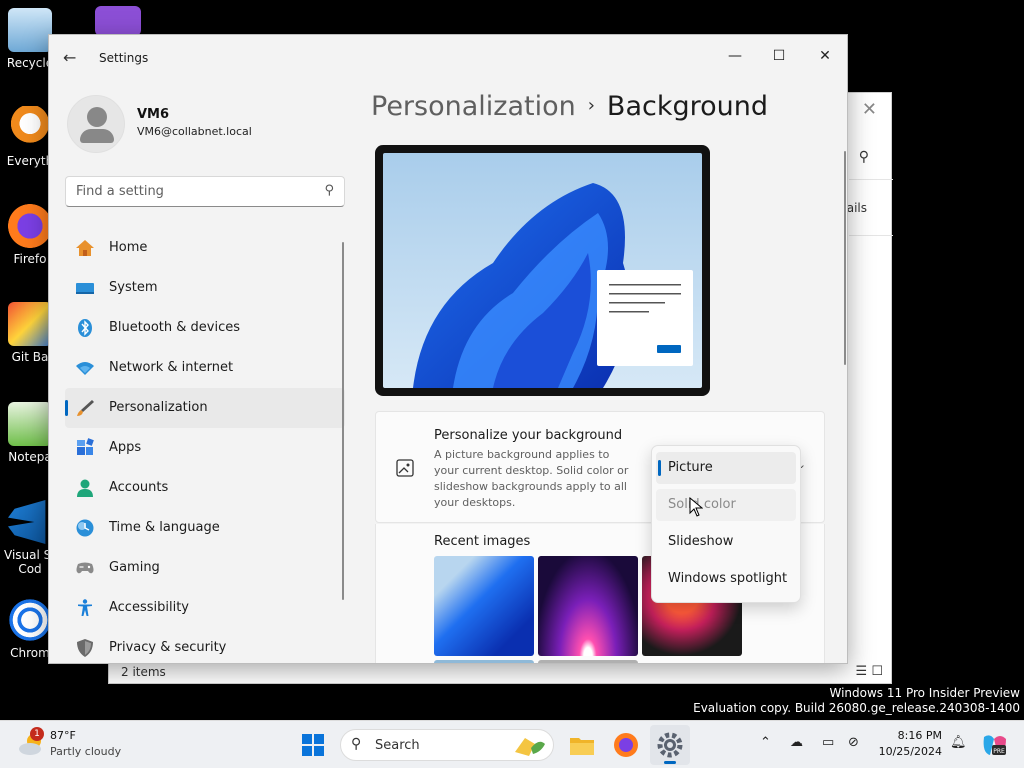  What do you see at coordinates (994, 745) in the screenshot?
I see `copilot-pre-icon: PRE` at bounding box center [994, 745].